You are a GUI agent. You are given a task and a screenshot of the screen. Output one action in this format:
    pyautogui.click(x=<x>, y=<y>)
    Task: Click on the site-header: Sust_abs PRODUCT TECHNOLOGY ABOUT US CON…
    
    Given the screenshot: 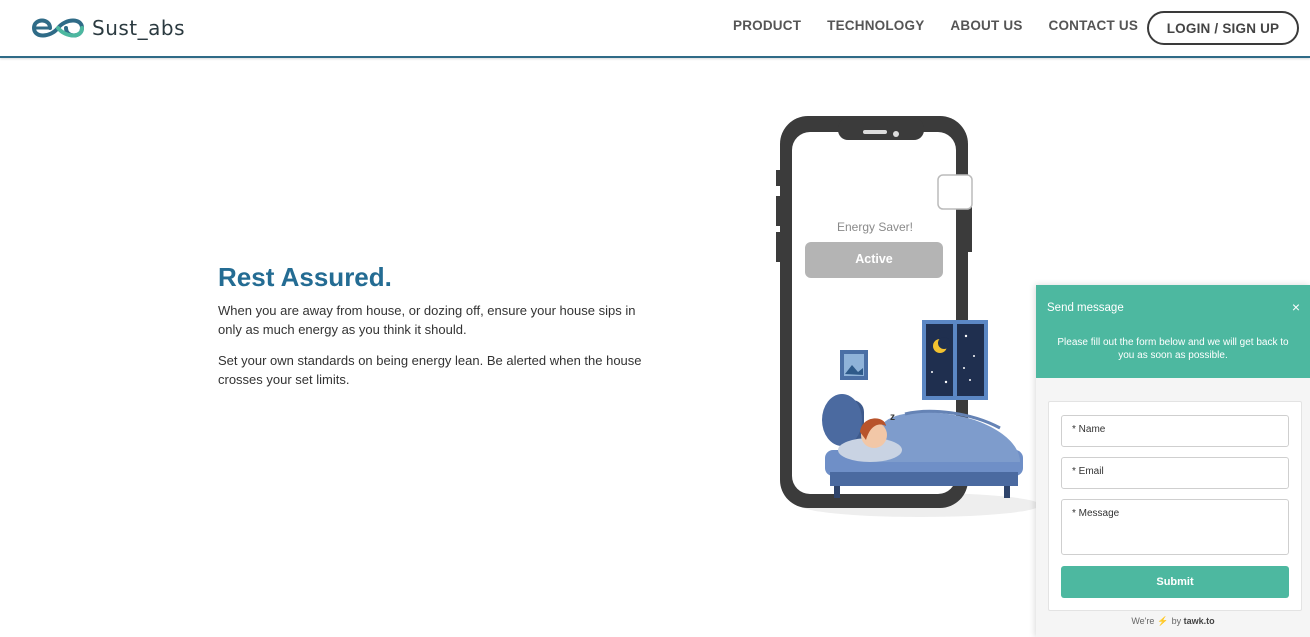 What is the action you would take?
    pyautogui.click(x=655, y=29)
    